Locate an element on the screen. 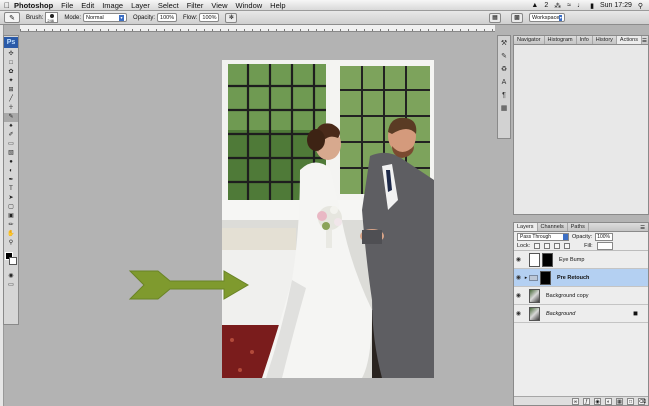 Image resolution: width=649 pixels, height=406 pixels. layer-row: ◉ ▸ Pre Retouch is located at coordinates (581, 278).